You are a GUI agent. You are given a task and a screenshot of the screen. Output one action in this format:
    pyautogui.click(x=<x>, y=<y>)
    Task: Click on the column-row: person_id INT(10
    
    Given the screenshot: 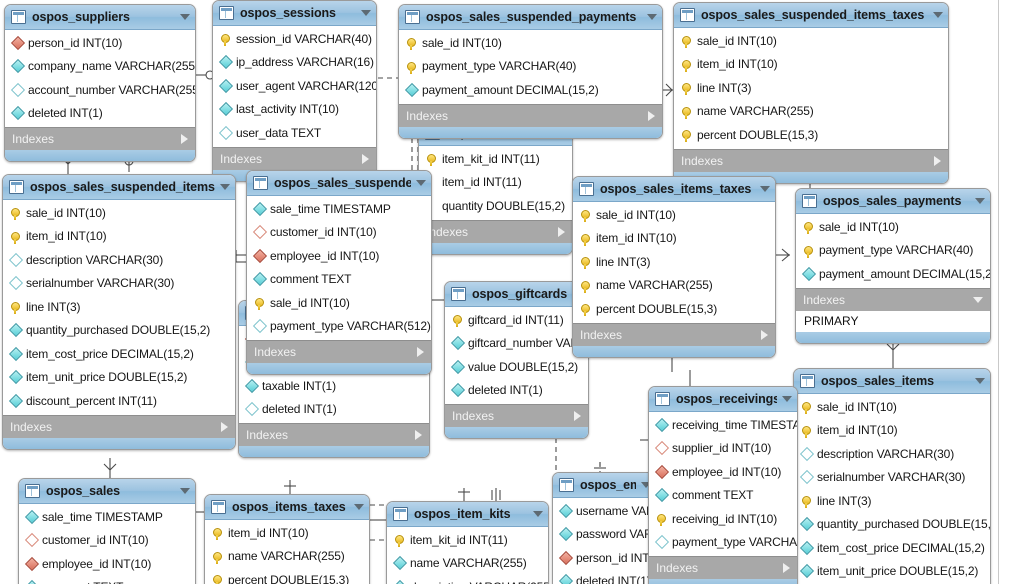 What is the action you would take?
    pyautogui.click(x=604, y=558)
    